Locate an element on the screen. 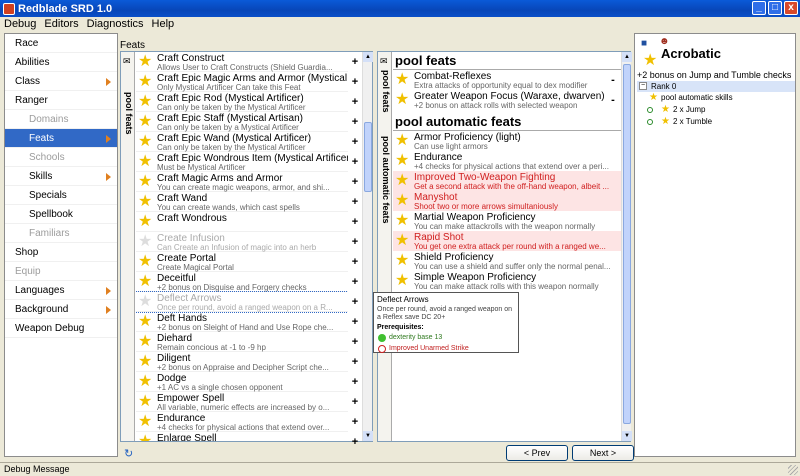 The height and width of the screenshot is (476, 800). feat-list-item: ★ Create Portal Create Magical Portal is located at coordinates (242, 262).